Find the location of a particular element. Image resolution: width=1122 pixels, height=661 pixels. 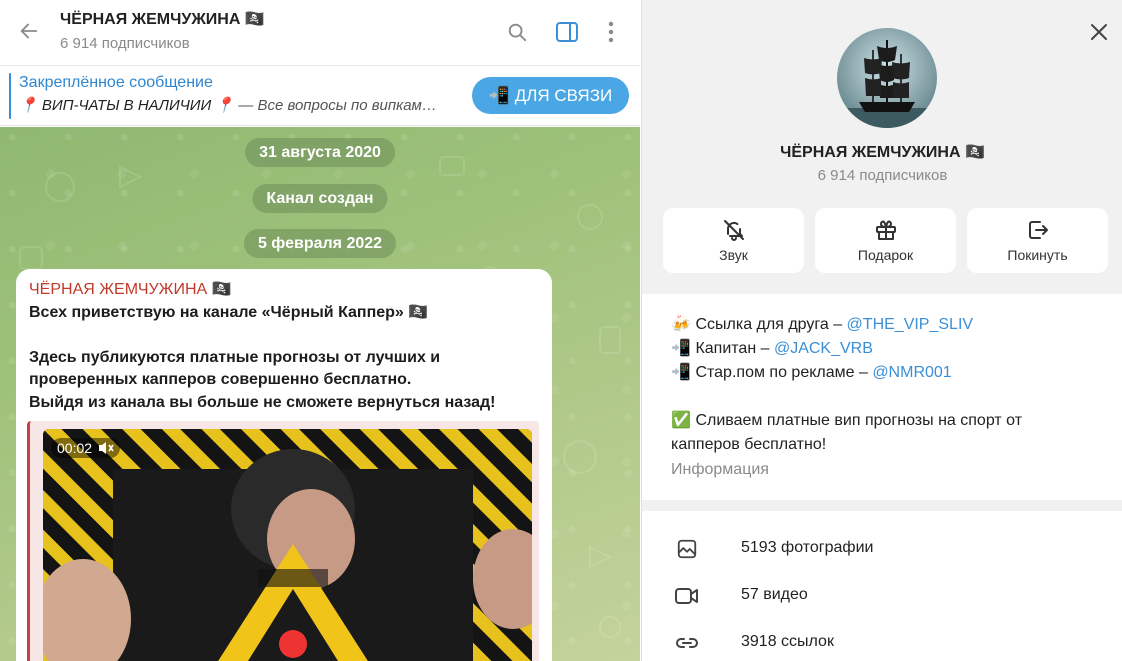

muted-icon is located at coordinates (106, 448).